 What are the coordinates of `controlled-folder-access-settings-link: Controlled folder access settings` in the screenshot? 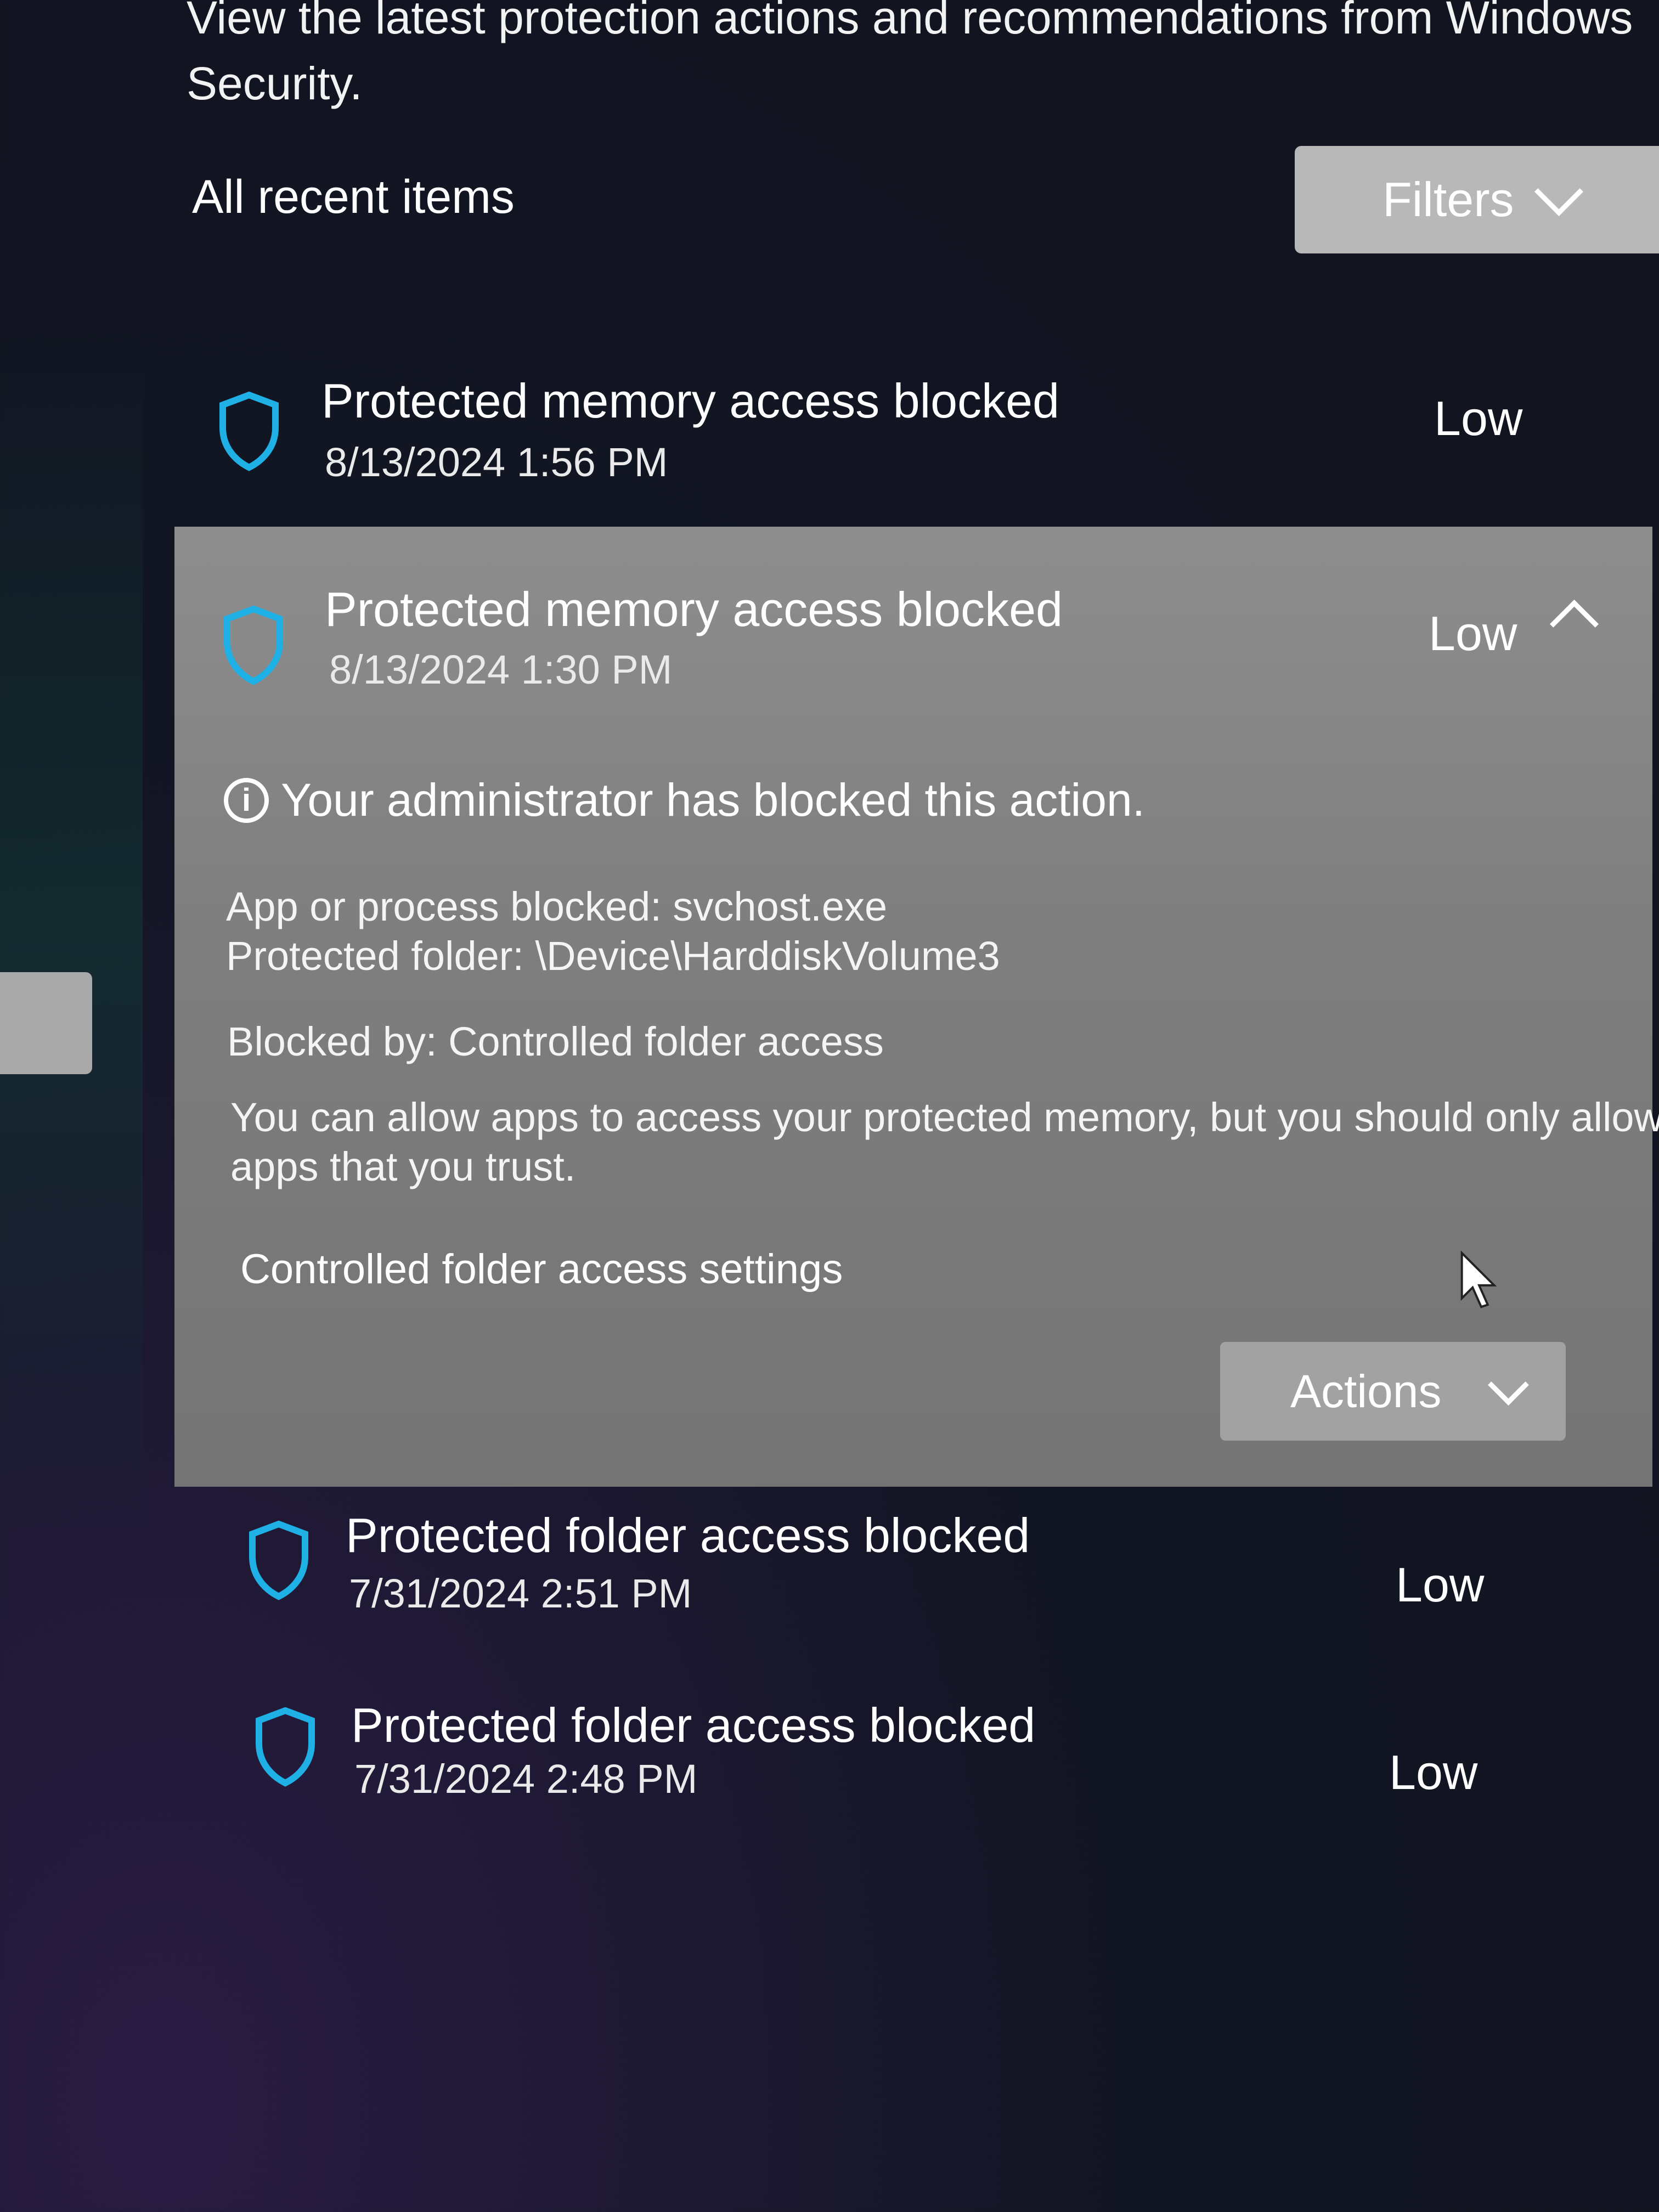 It's located at (541, 1269).